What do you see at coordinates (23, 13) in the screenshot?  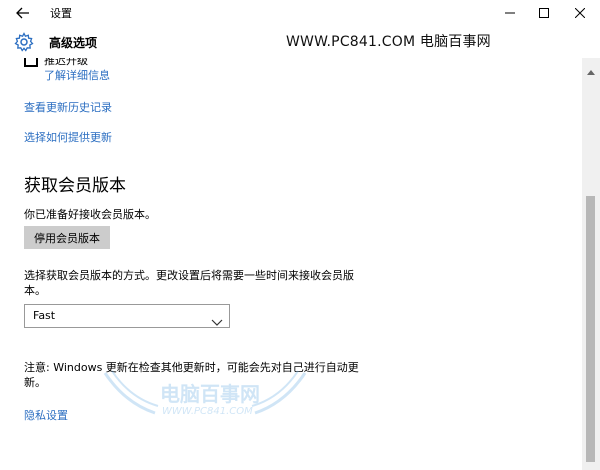 I see `back-arrow-icon` at bounding box center [23, 13].